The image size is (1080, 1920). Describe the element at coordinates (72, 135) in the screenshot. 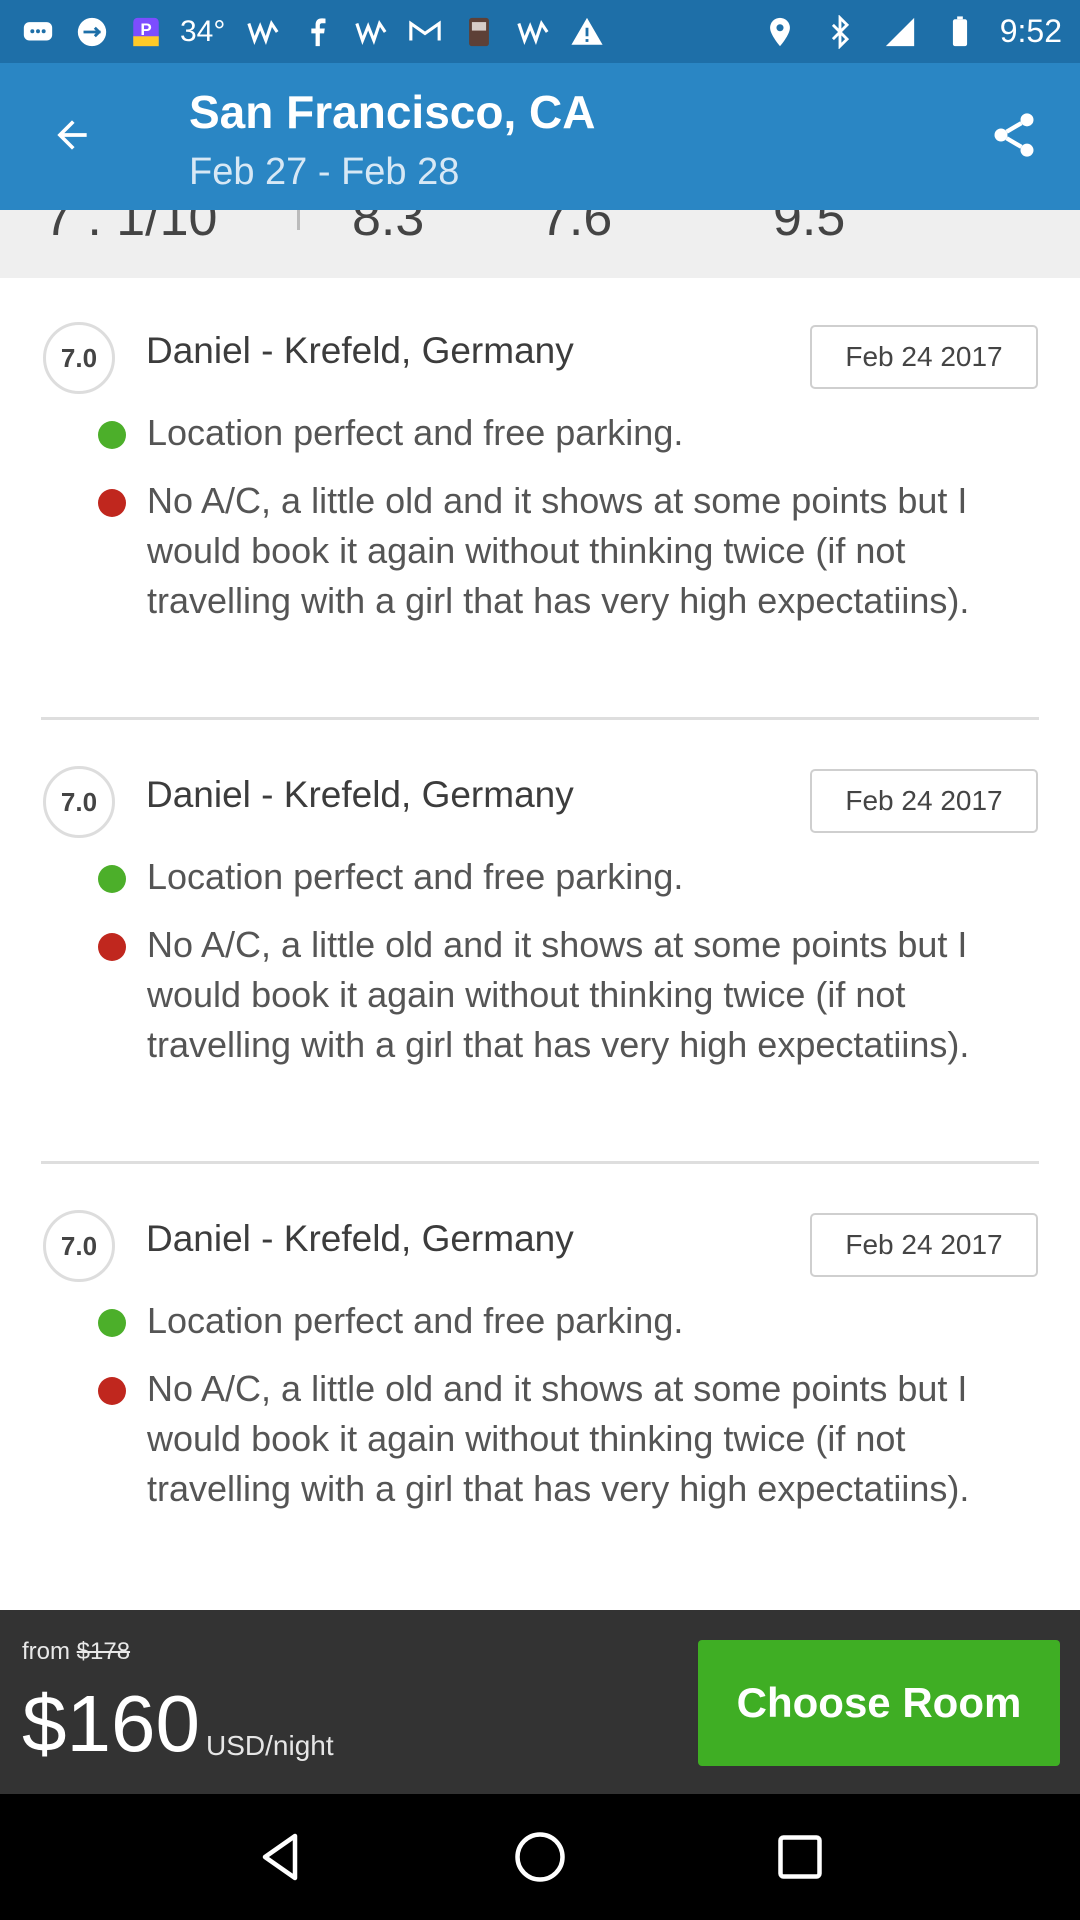

I see `arrow-left-icon` at that location.